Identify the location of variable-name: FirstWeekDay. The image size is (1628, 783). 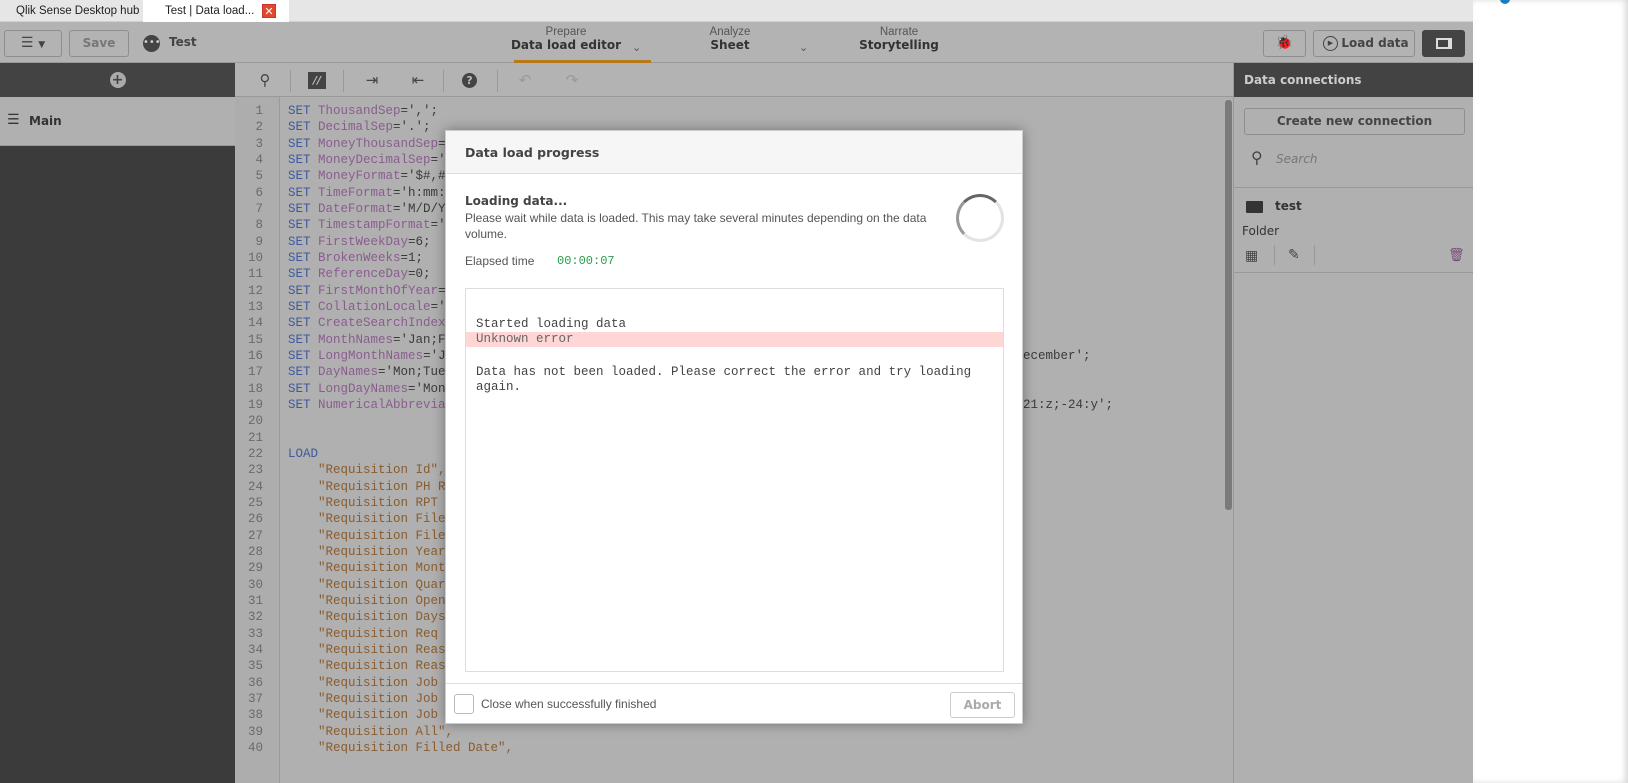
(363, 241).